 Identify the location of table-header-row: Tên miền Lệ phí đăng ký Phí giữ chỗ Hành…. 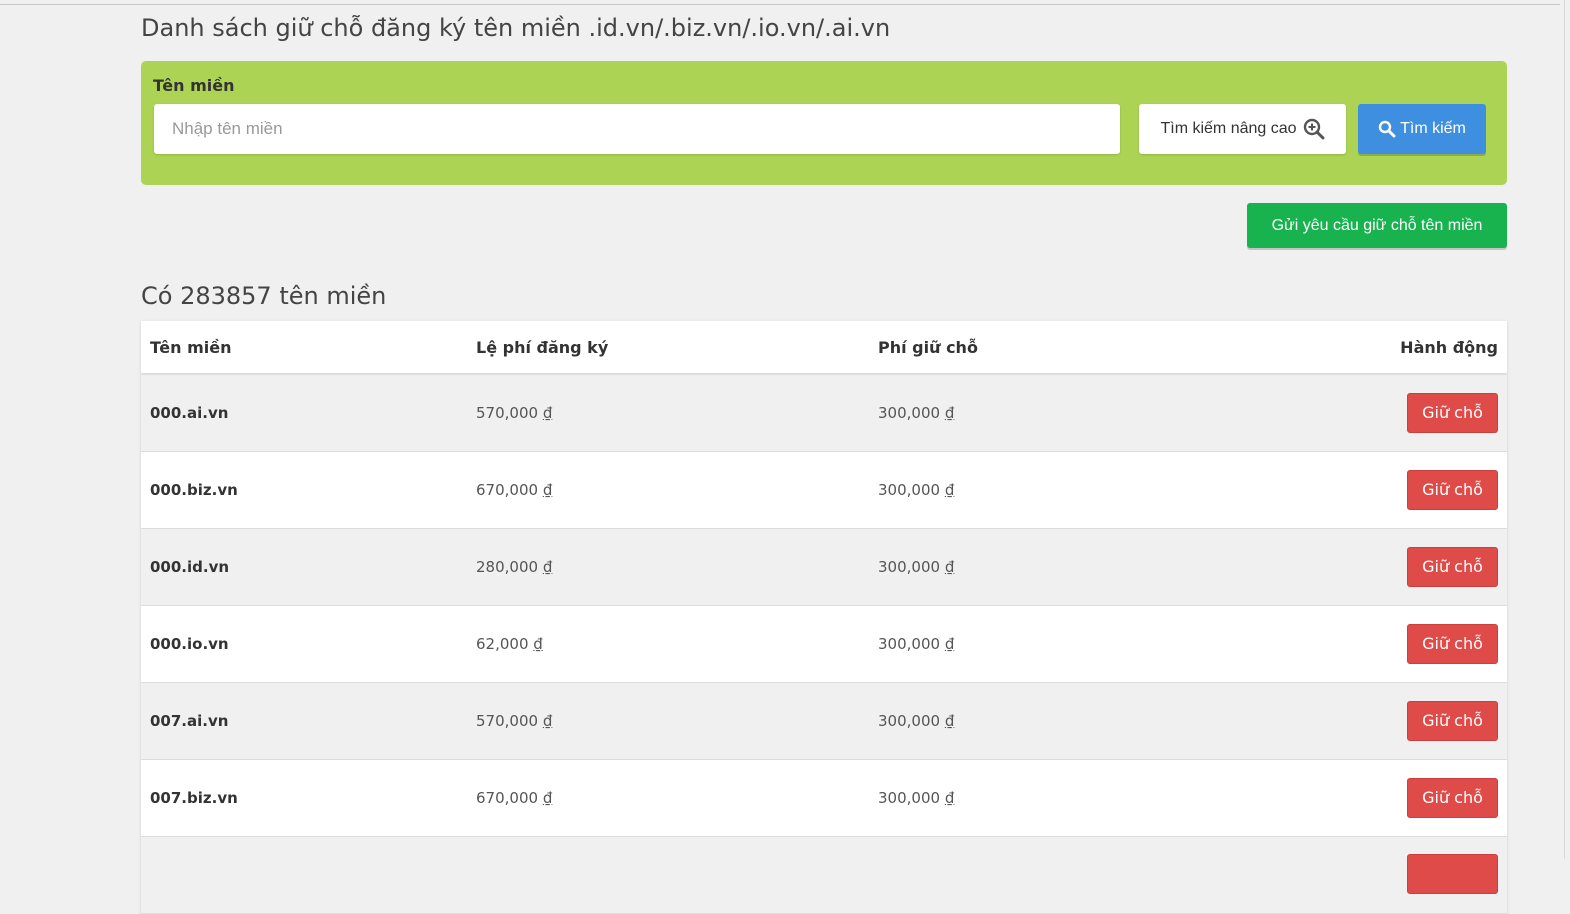
(824, 347).